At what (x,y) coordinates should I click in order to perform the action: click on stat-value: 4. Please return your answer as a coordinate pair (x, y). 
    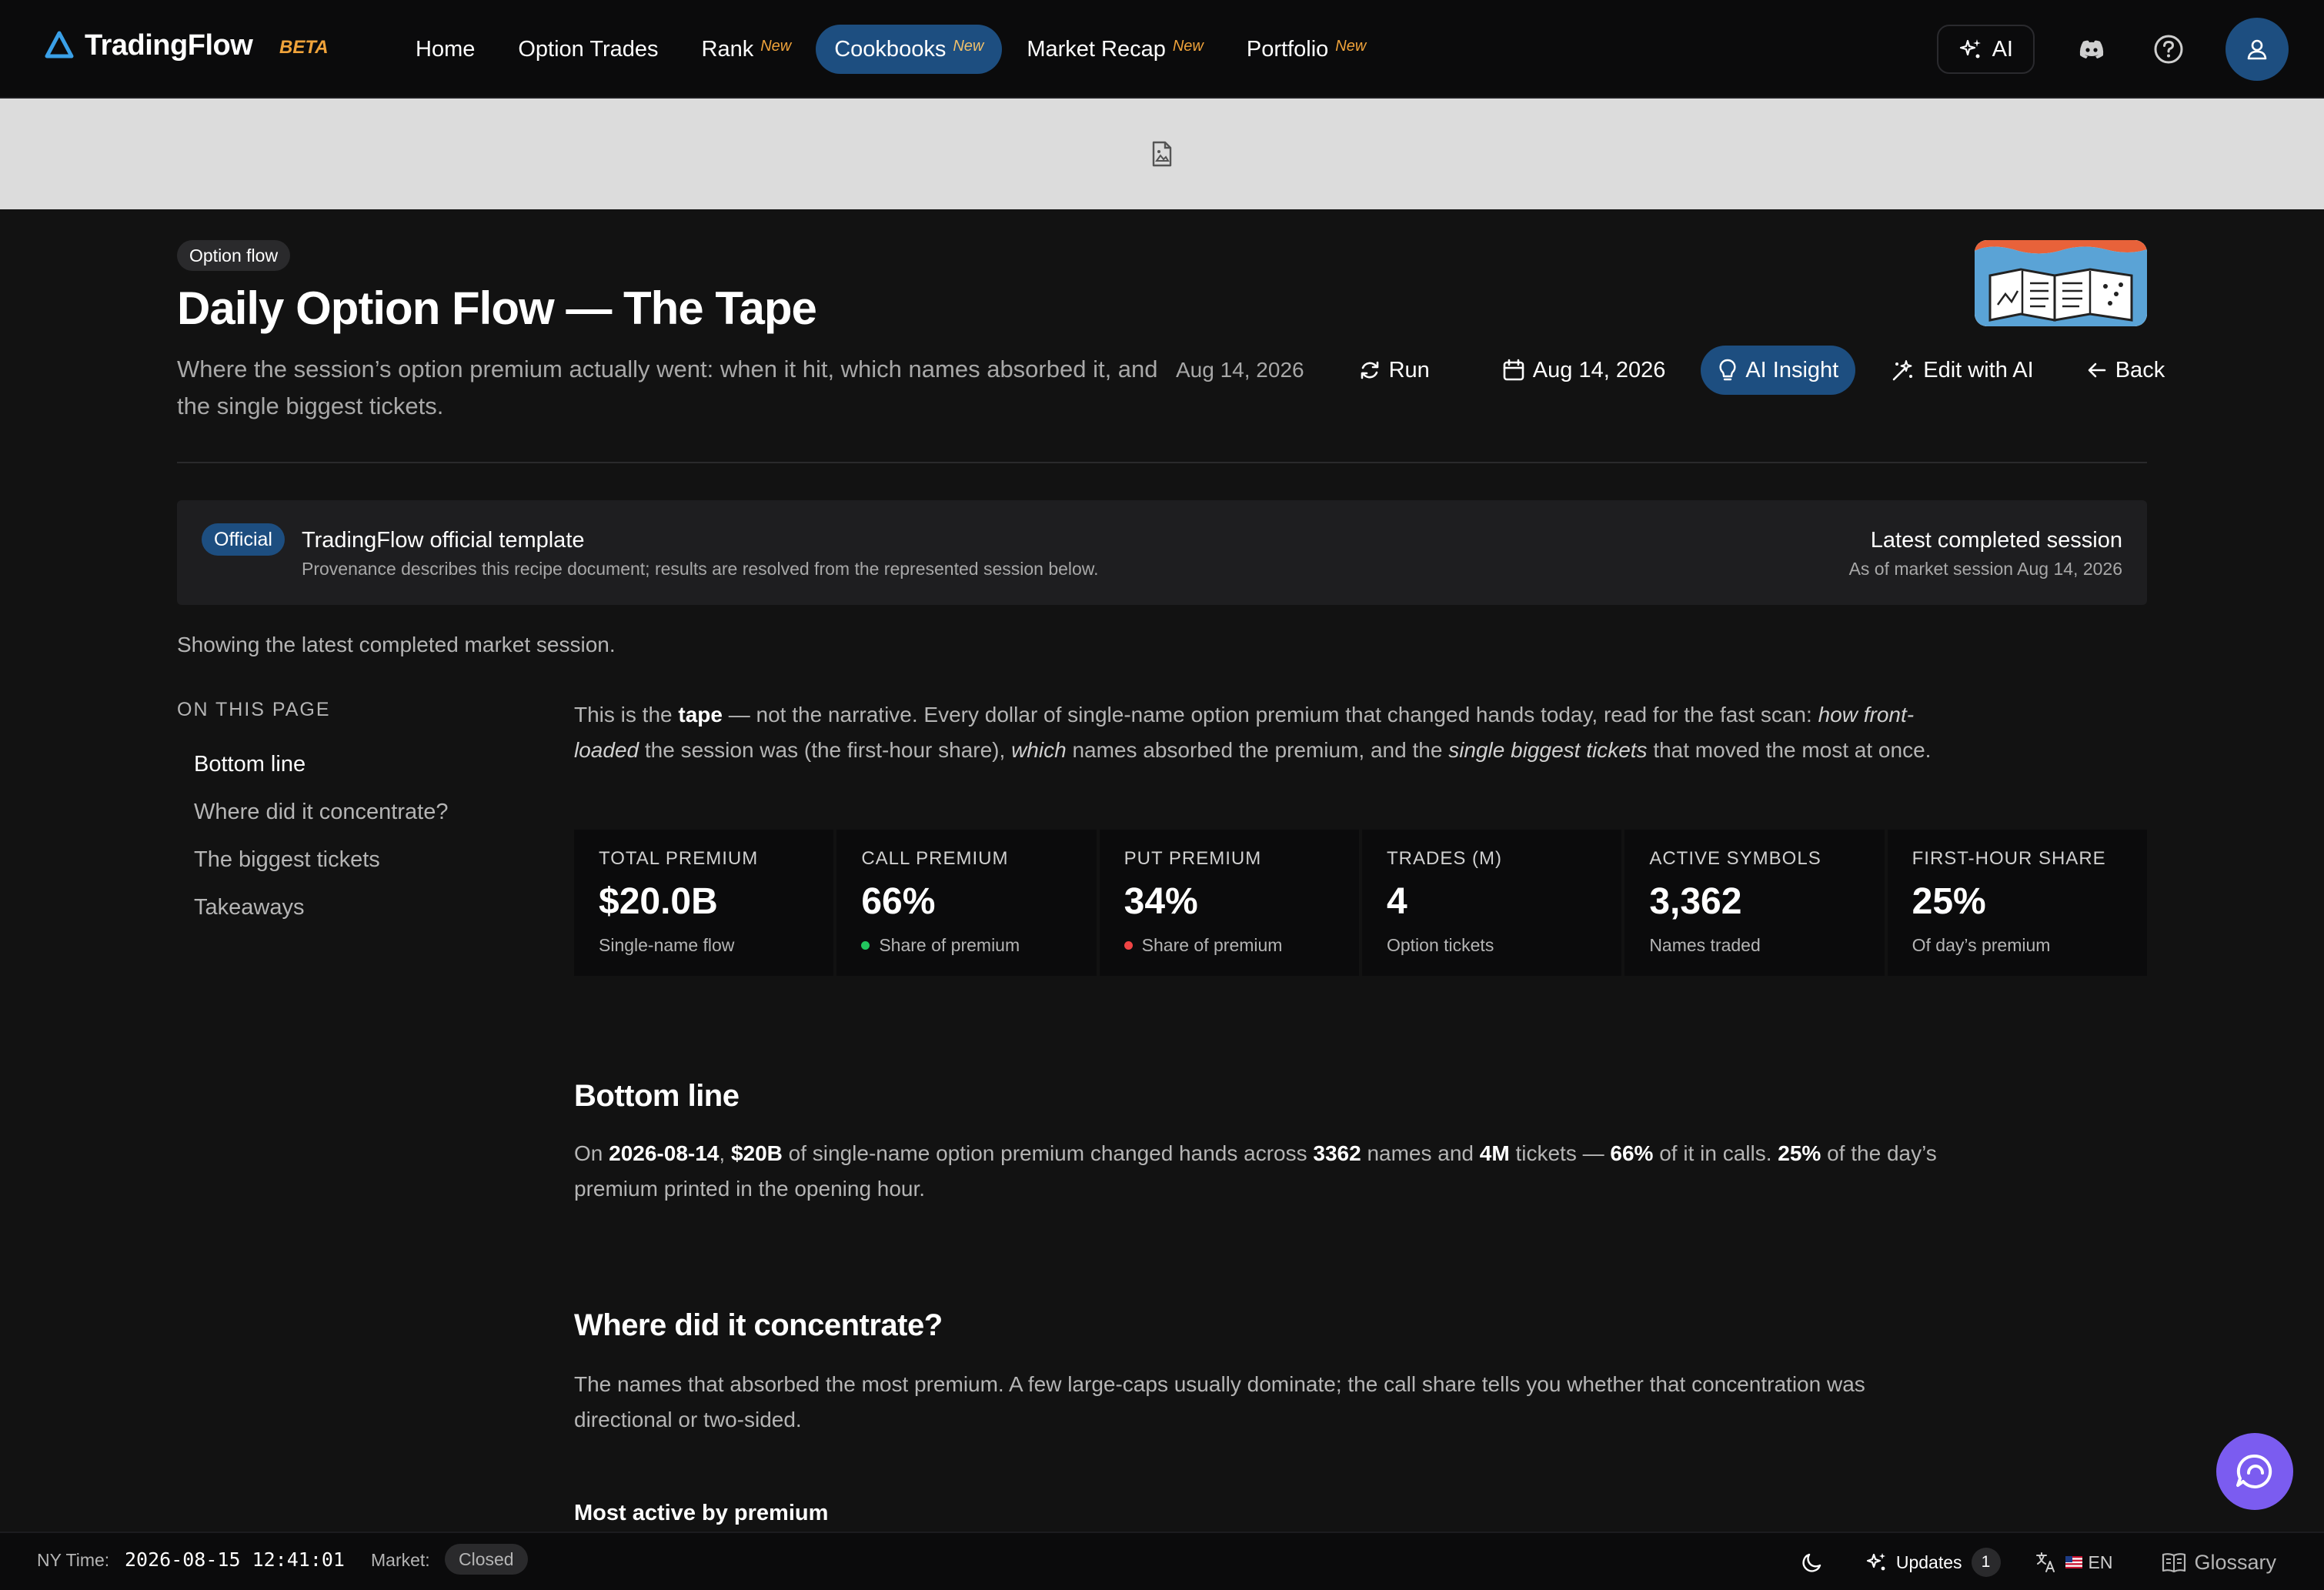
    Looking at the image, I should click on (1396, 901).